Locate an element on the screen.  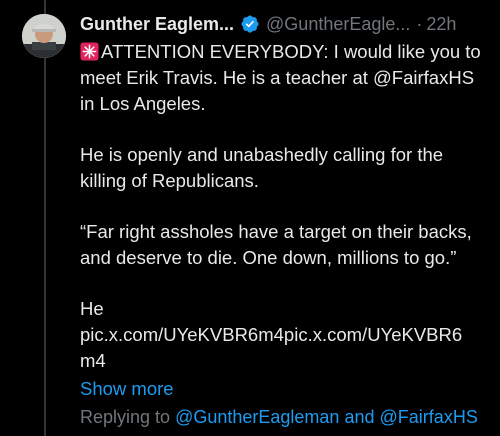
tweet-time: 22h is located at coordinates (441, 24).